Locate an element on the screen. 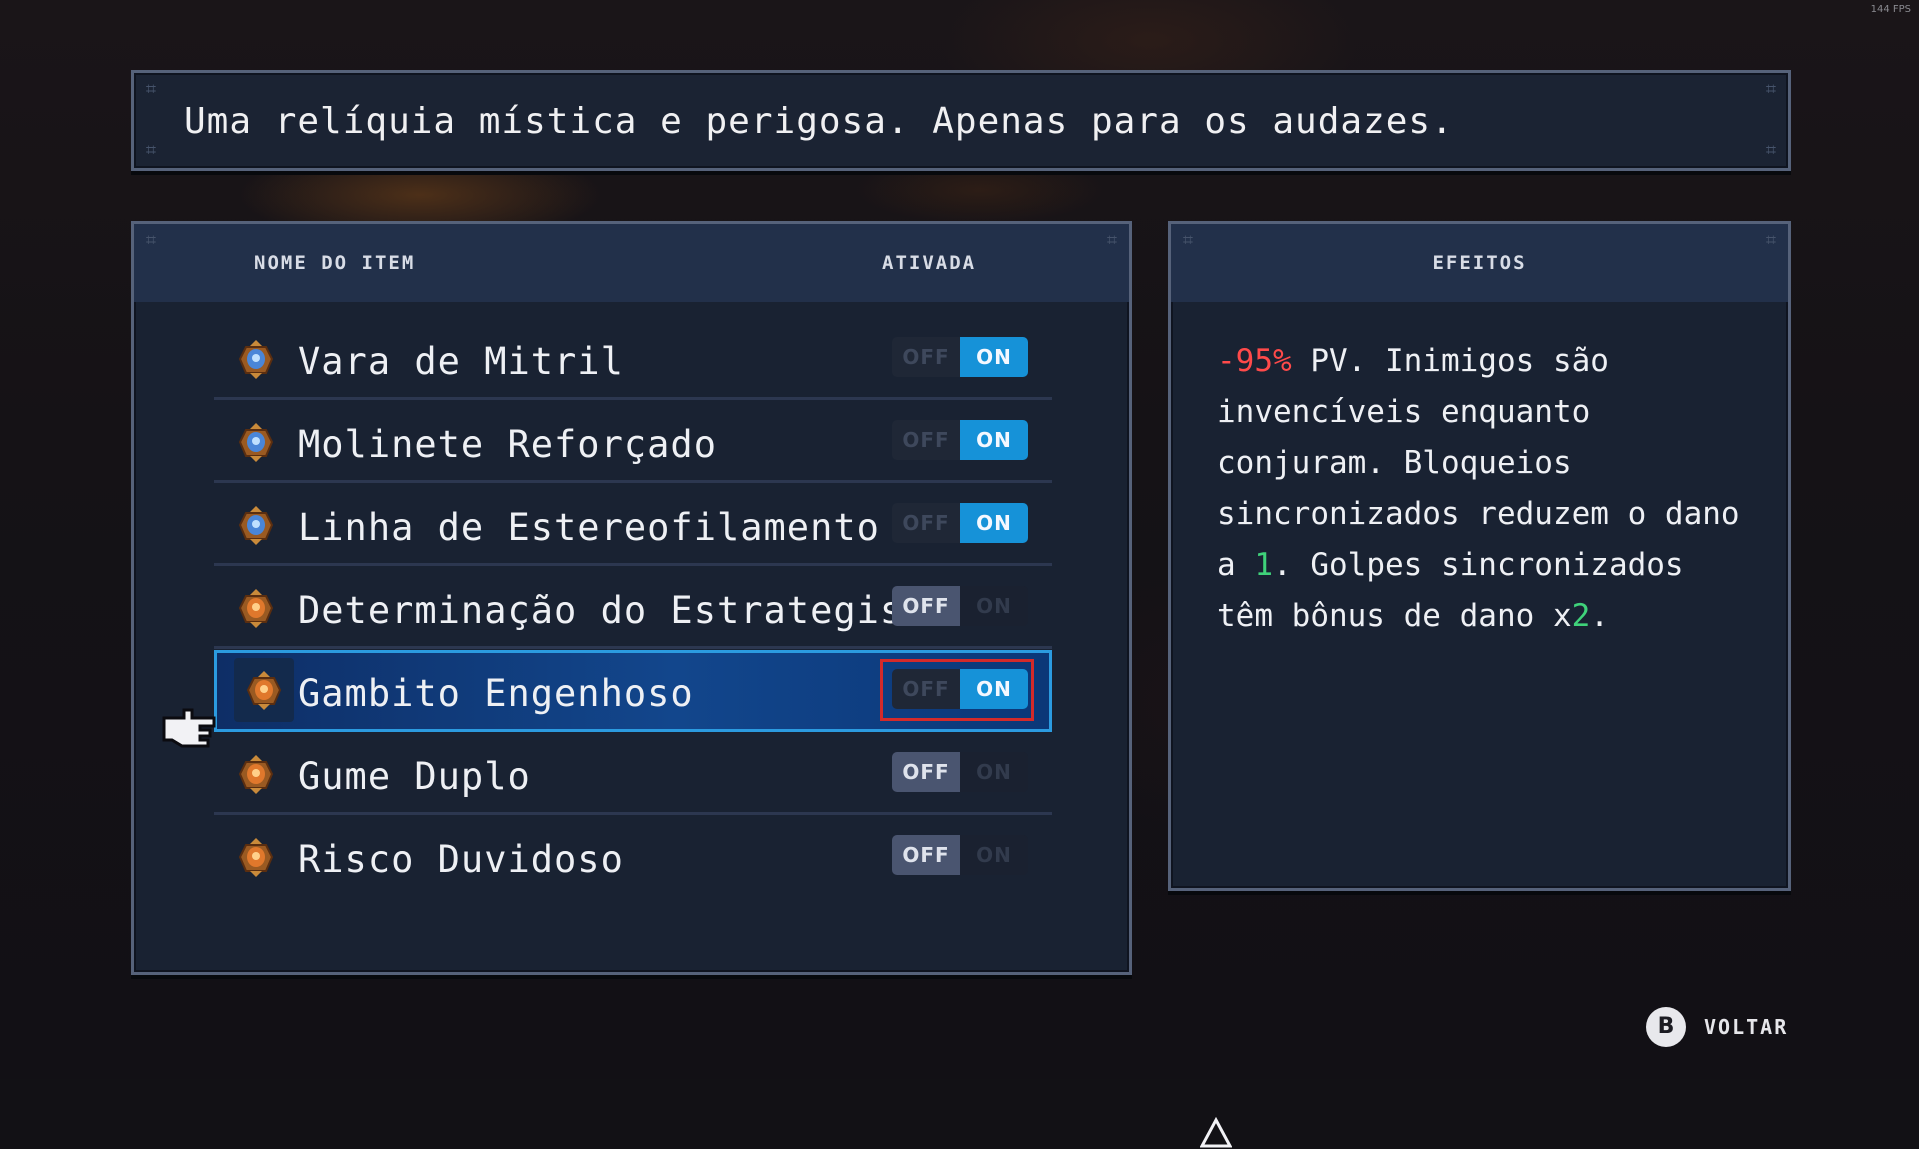  item-label: Determinação do Estrategista is located at coordinates (624, 610).